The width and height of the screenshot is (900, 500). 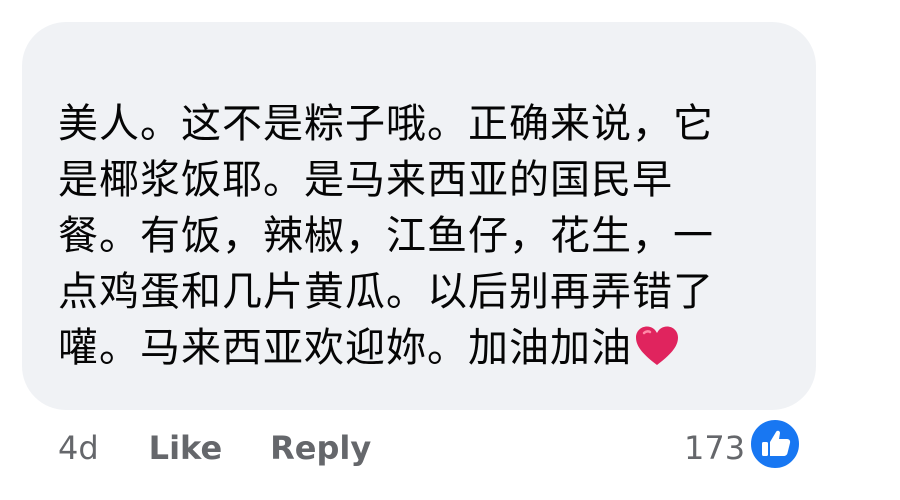 What do you see at coordinates (185, 448) in the screenshot?
I see `like-button: Like` at bounding box center [185, 448].